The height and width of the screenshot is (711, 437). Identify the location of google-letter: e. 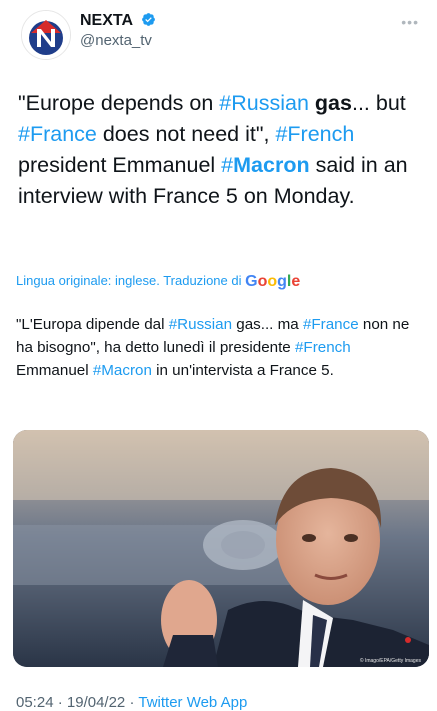
(296, 281).